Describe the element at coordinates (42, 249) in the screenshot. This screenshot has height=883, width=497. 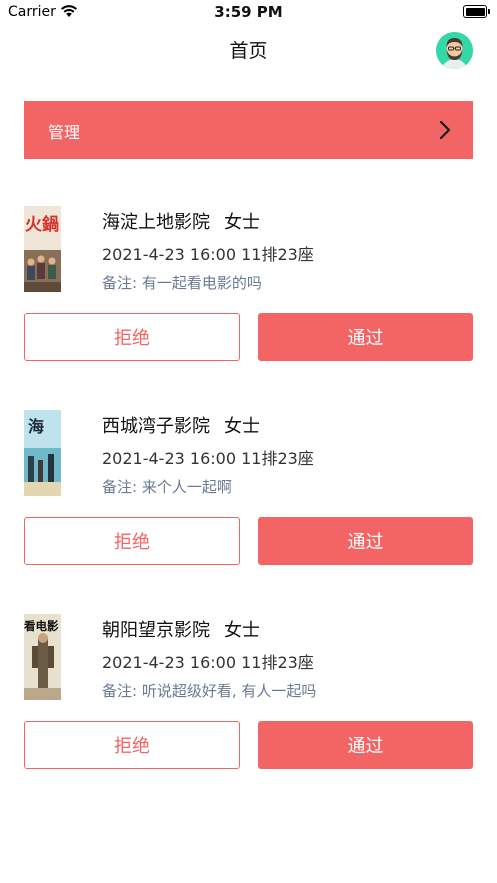
I see `movie-poster: 火鍋` at that location.